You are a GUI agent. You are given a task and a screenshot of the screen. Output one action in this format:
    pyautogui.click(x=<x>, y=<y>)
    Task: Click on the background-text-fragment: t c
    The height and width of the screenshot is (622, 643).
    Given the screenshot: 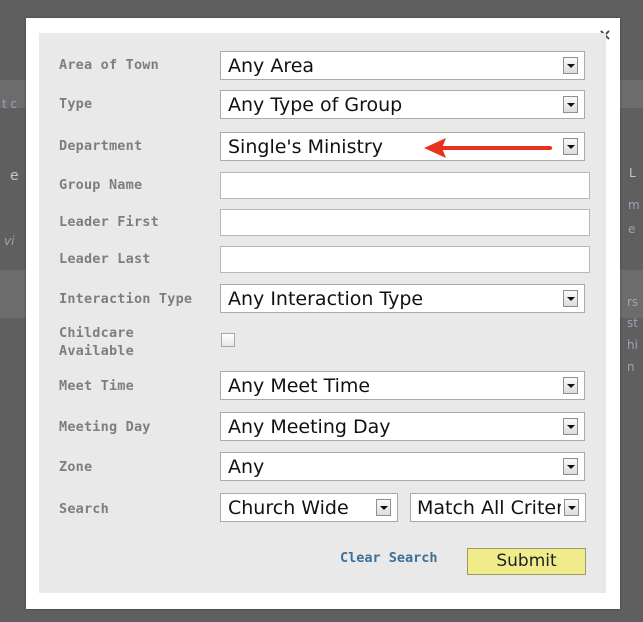 What is the action you would take?
    pyautogui.click(x=10, y=104)
    